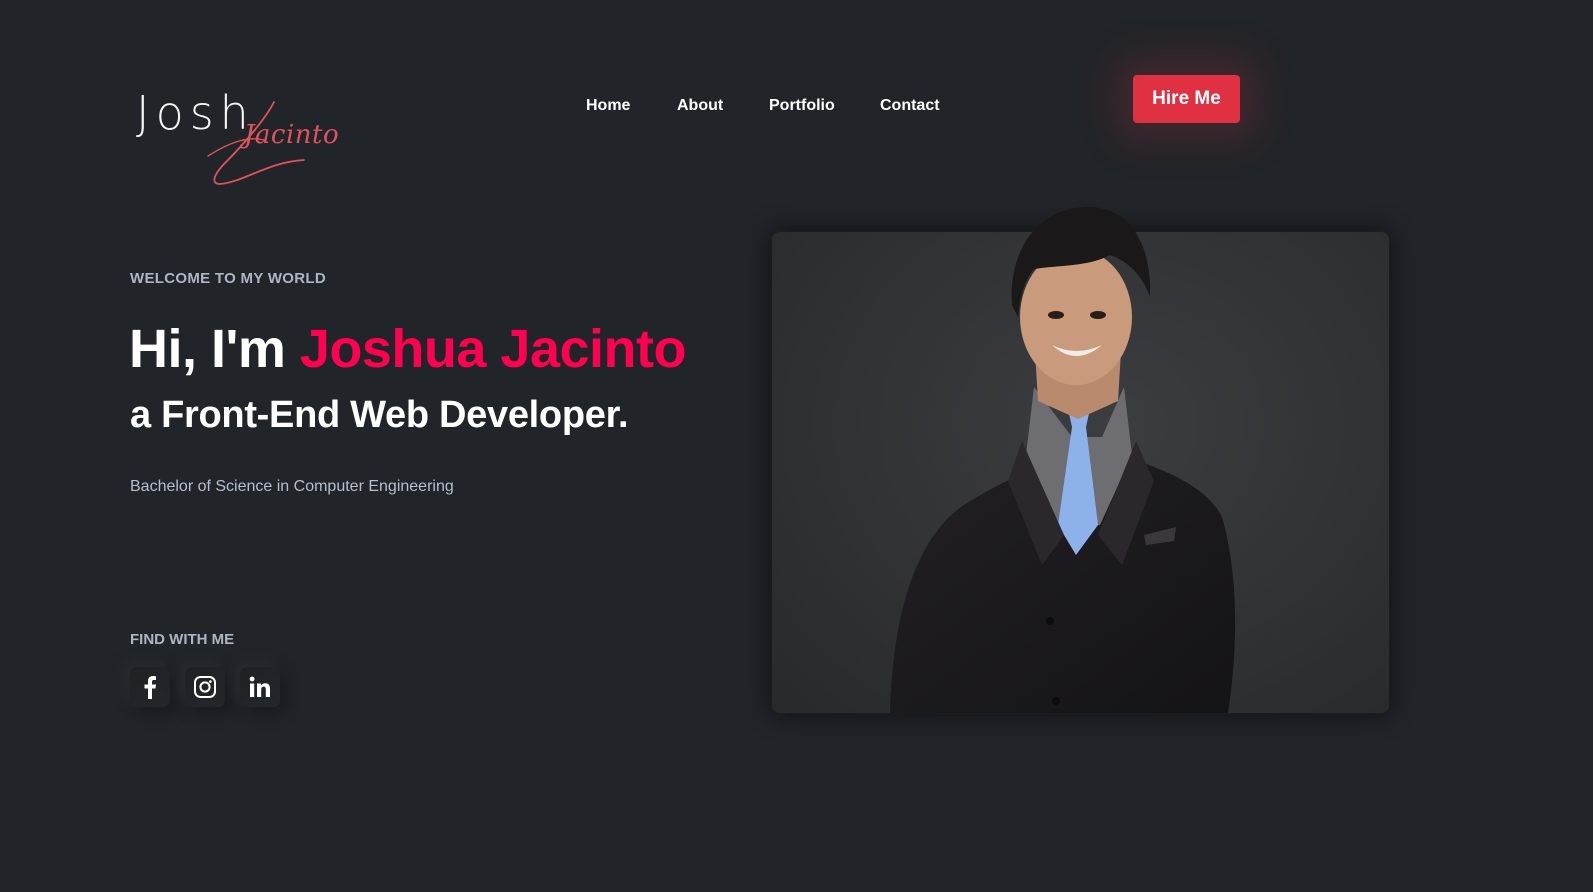 This screenshot has width=1593, height=892. Describe the element at coordinates (214, 349) in the screenshot. I see `hero-greeting: Hi, I'm` at that location.